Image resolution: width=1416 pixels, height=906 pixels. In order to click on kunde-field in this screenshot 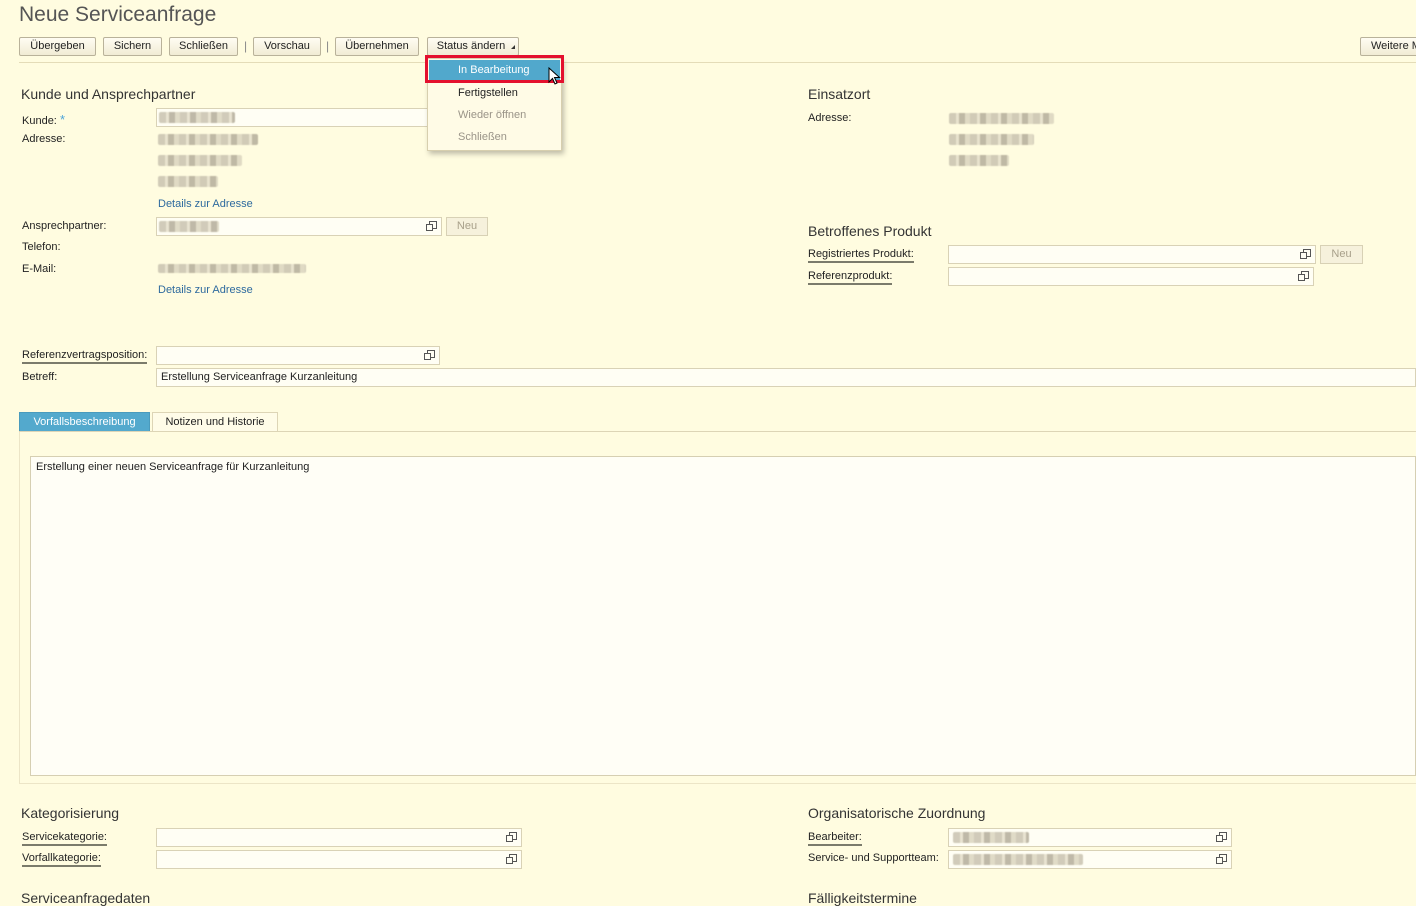, I will do `click(296, 117)`.